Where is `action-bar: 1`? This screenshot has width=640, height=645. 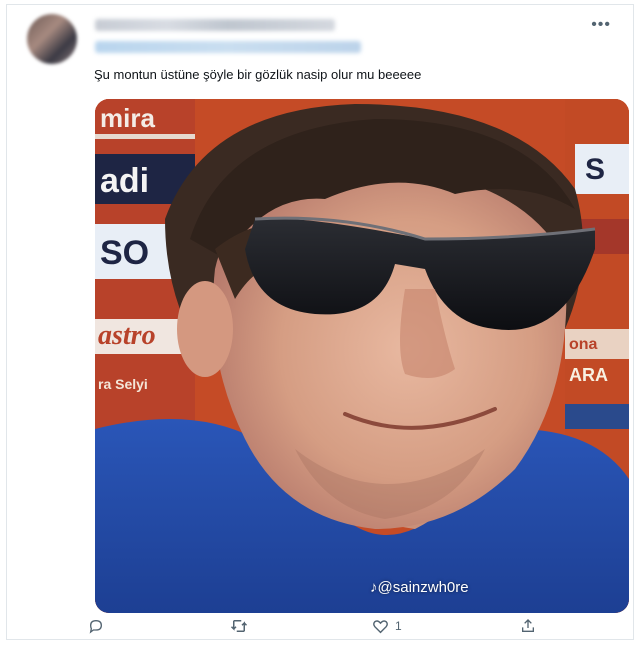
action-bar: 1 is located at coordinates (320, 630).